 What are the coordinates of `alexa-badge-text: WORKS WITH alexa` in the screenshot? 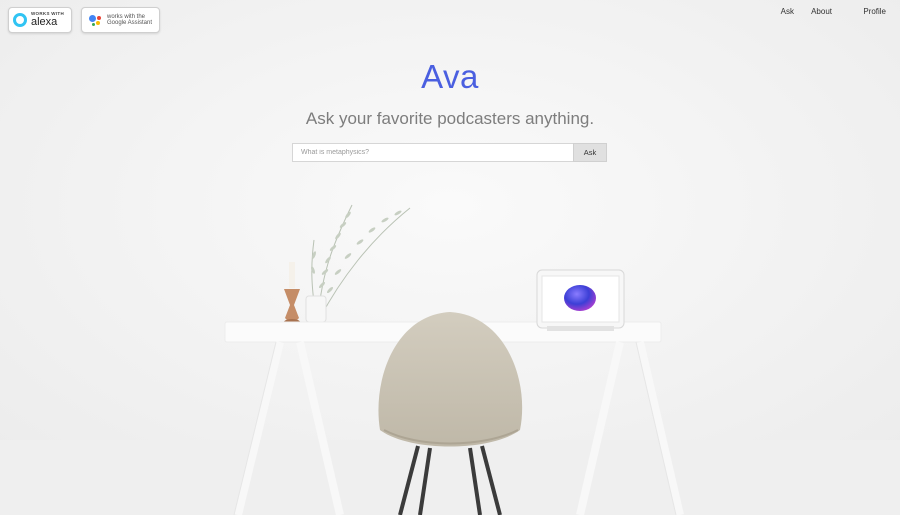 It's located at (47, 20).